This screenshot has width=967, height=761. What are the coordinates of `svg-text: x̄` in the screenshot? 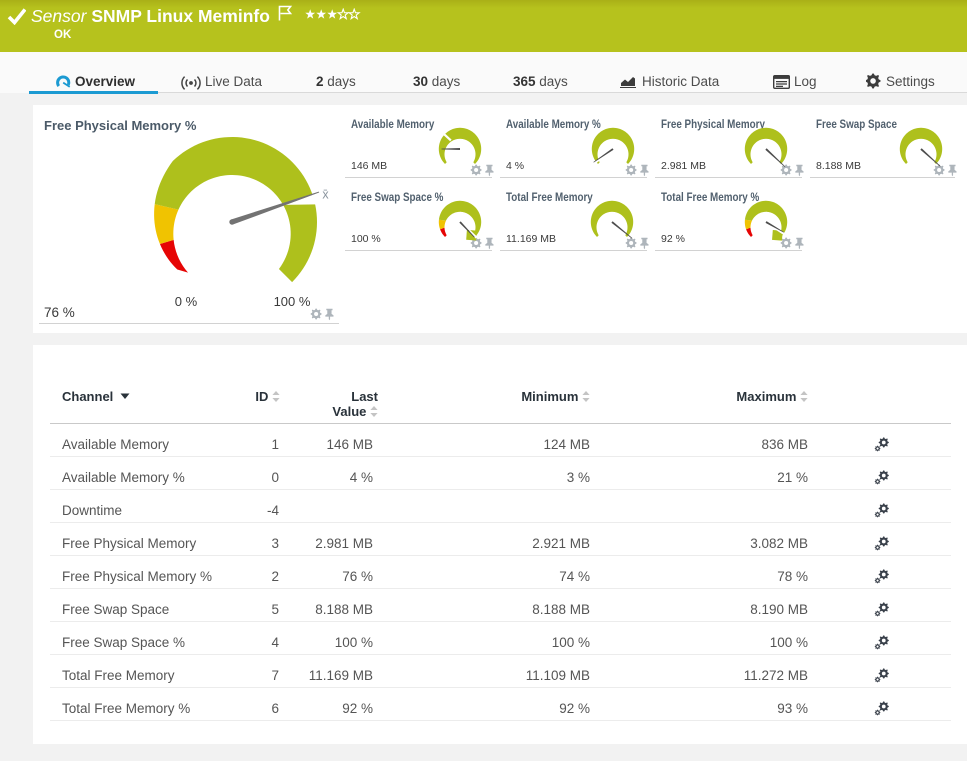 It's located at (325, 194).